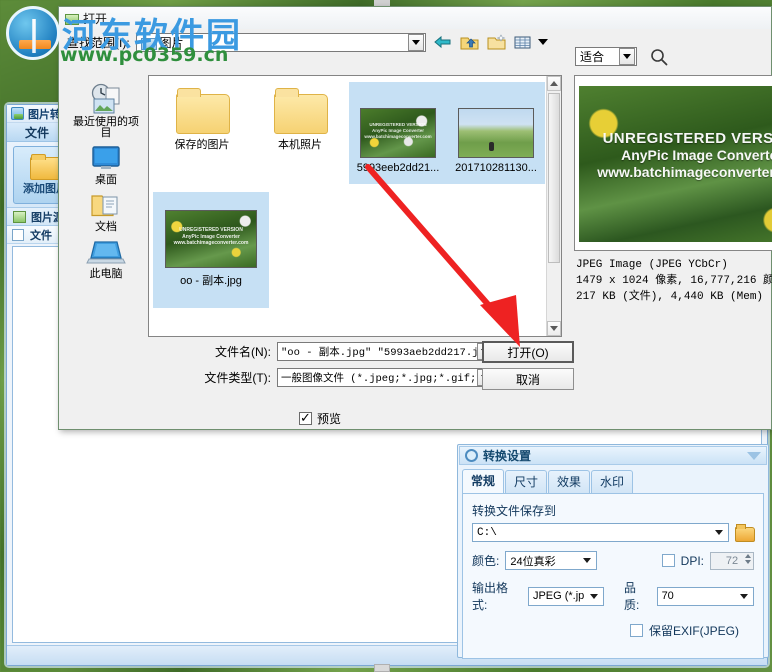 This screenshot has height=672, width=772. I want to click on desktop-icon, so click(106, 157).